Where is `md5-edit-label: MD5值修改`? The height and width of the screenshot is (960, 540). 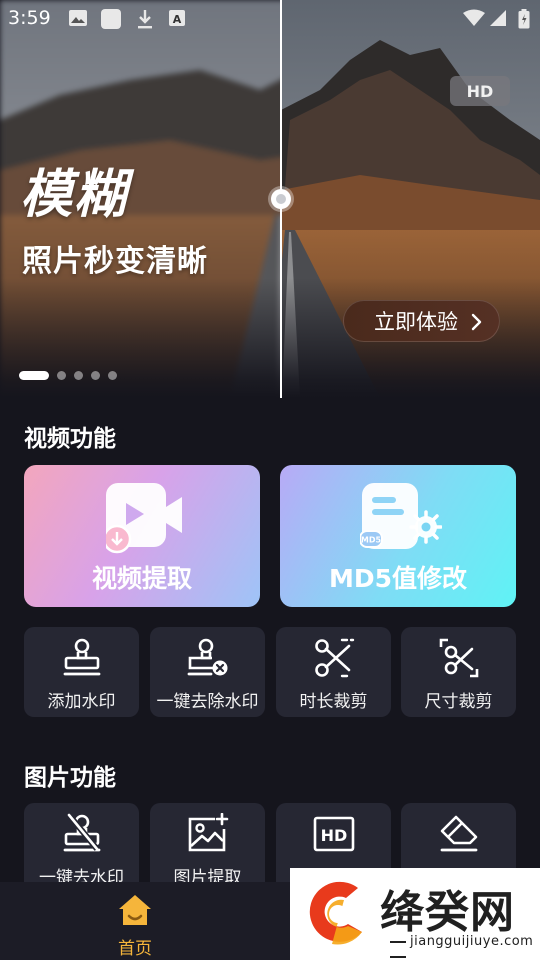
md5-edit-label: MD5值修改 is located at coordinates (398, 578).